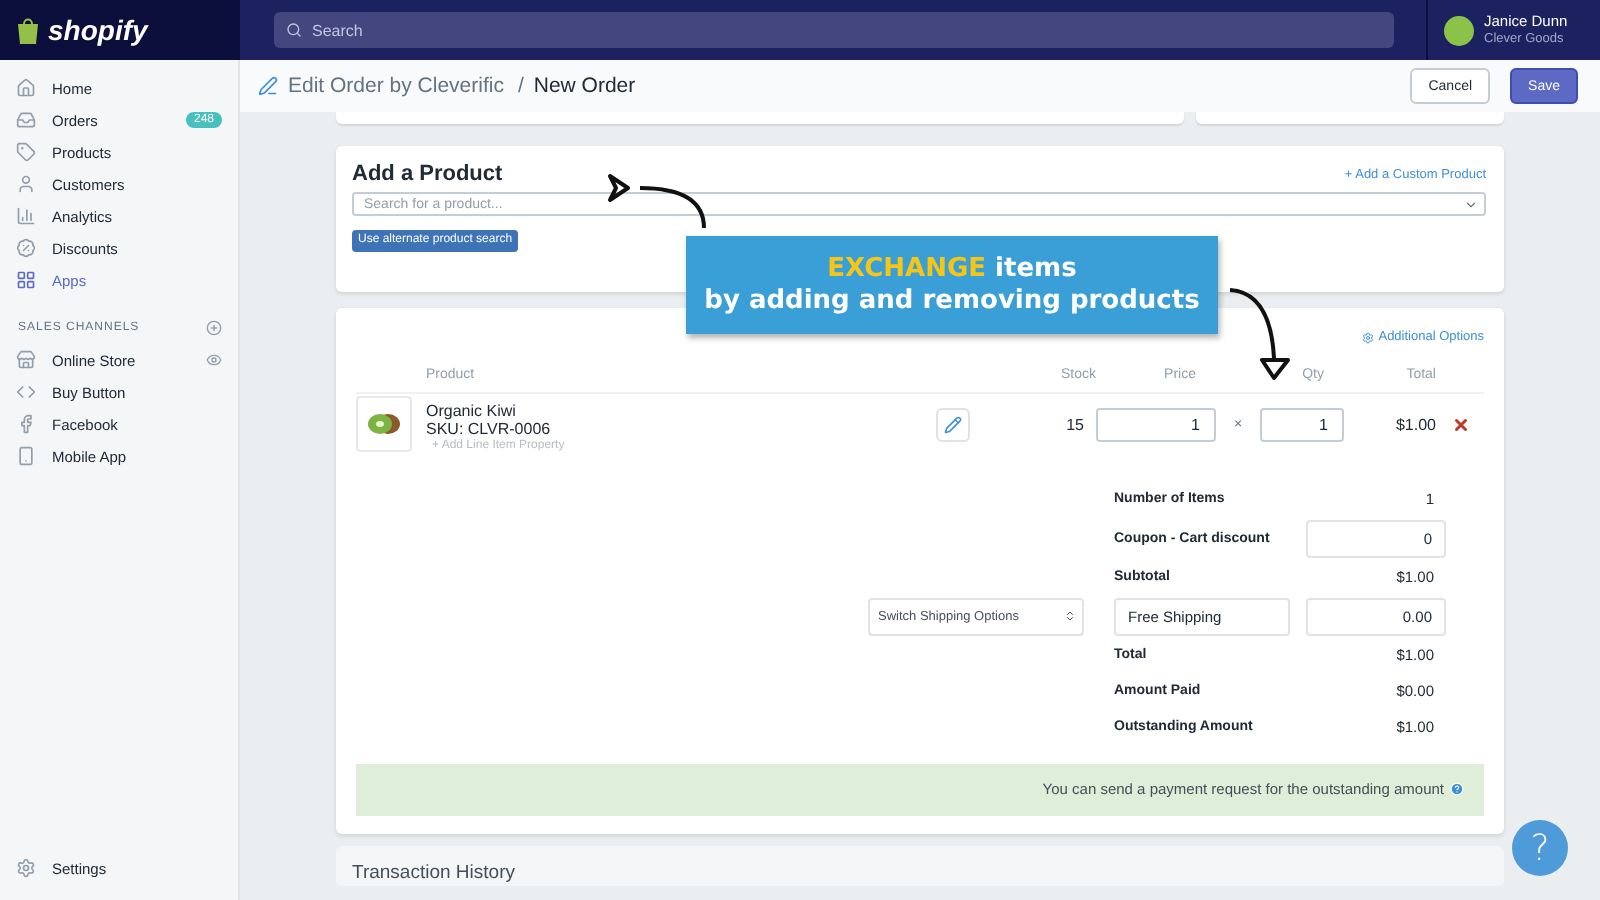 This screenshot has width=1600, height=900. What do you see at coordinates (28, 30) in the screenshot?
I see `bag-logo-icon` at bounding box center [28, 30].